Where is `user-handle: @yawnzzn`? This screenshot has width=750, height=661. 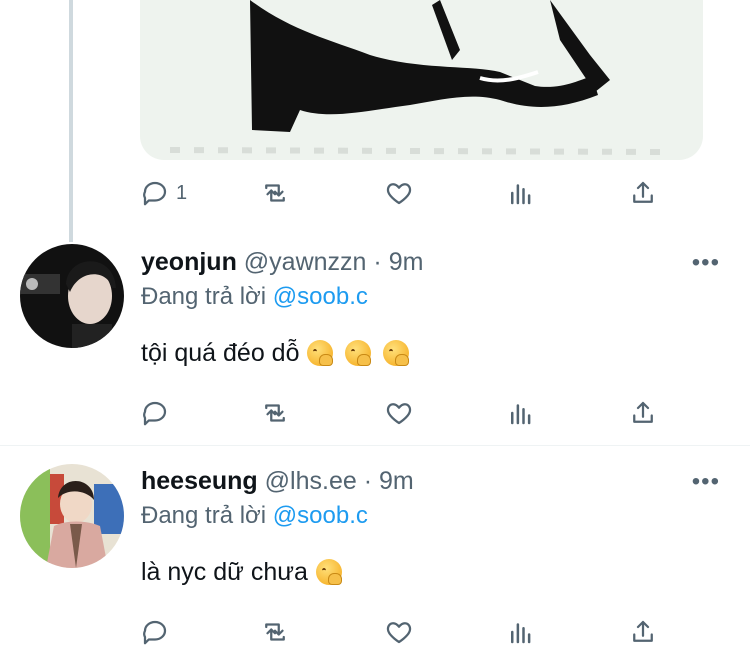
user-handle: @yawnzzn is located at coordinates (305, 262).